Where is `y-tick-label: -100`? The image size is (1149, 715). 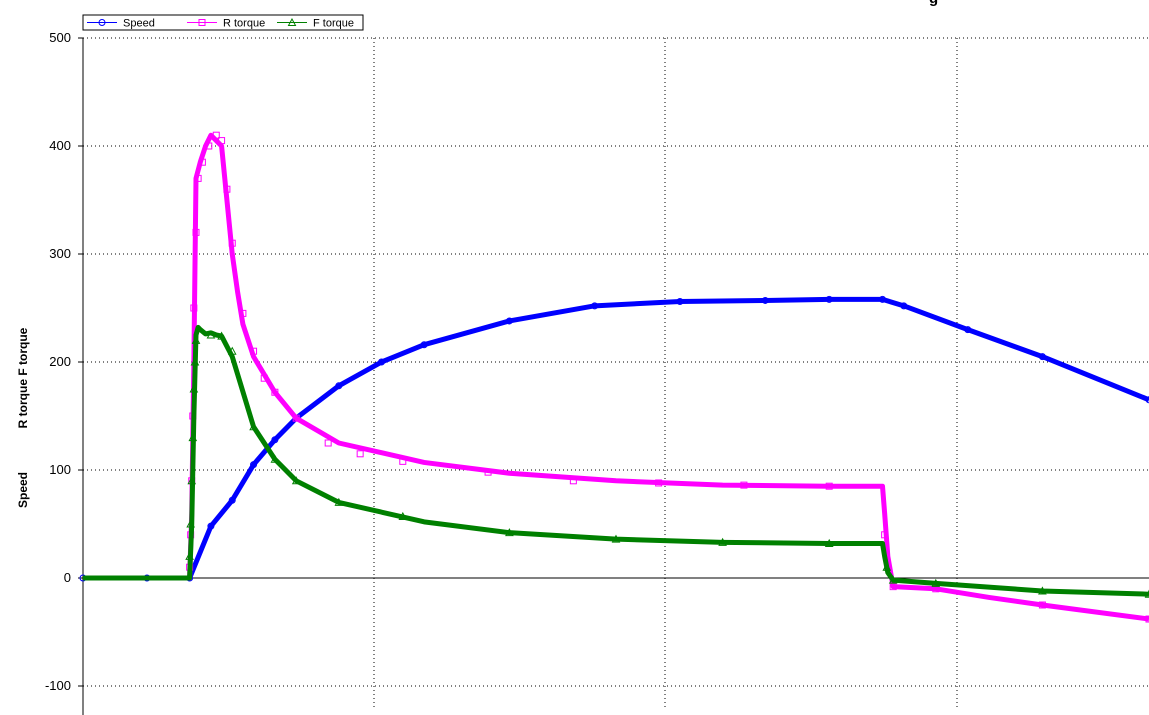 y-tick-label: -100 is located at coordinates (58, 685).